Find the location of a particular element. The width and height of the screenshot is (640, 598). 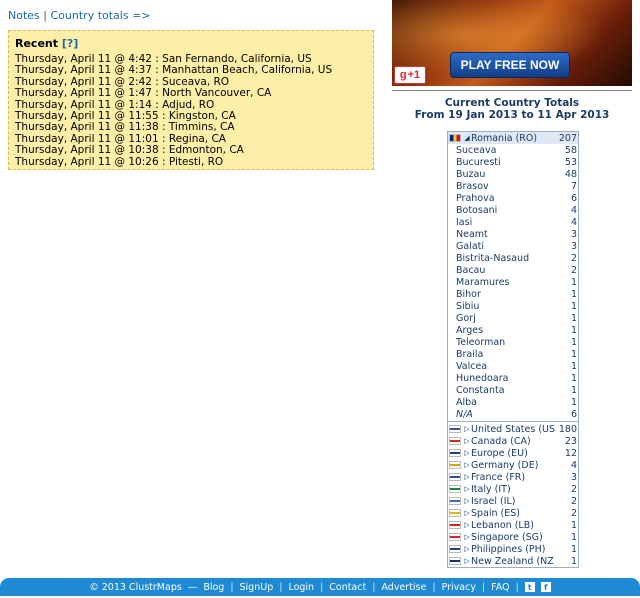

country-name: New Zealand (NZ) is located at coordinates (513, 561).